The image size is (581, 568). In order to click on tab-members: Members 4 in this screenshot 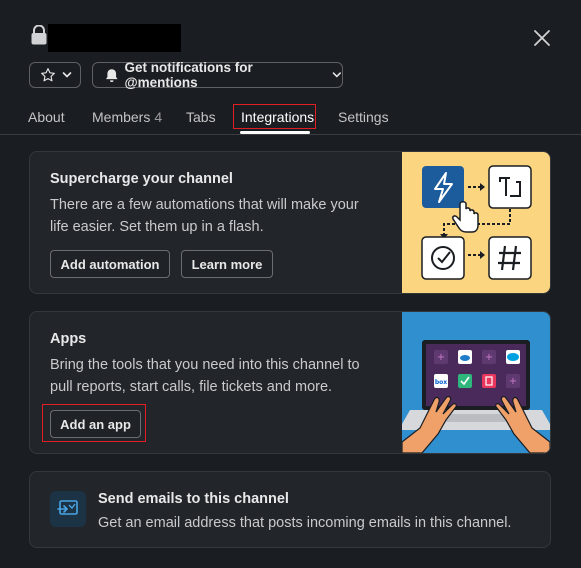, I will do `click(127, 117)`.